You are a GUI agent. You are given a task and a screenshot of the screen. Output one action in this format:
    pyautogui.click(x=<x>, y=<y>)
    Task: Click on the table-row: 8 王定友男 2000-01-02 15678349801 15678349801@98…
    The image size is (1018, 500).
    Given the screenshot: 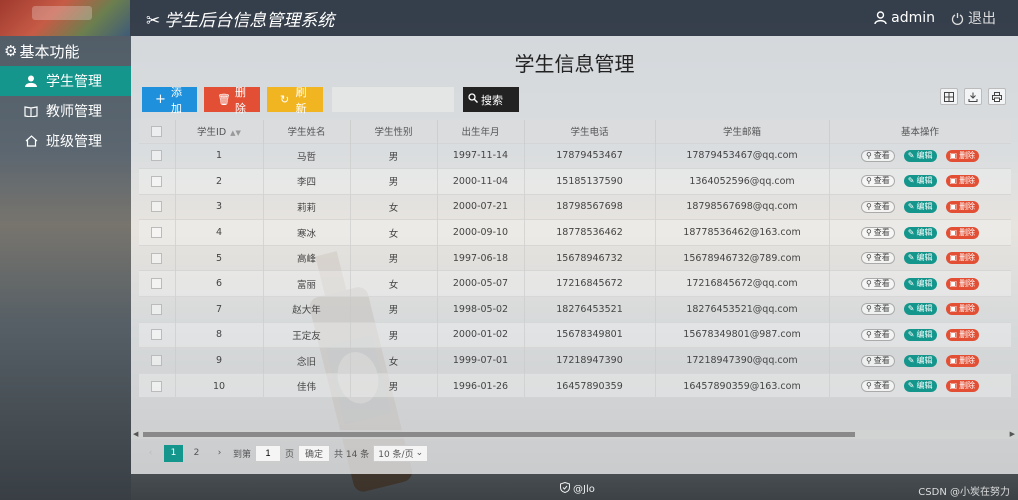 What is the action you would take?
    pyautogui.click(x=575, y=334)
    